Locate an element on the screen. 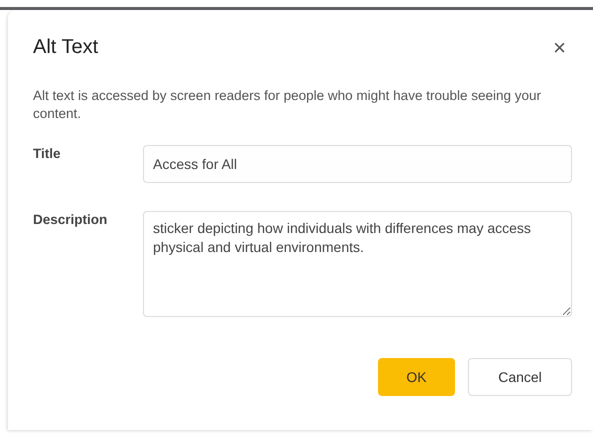 The height and width of the screenshot is (439, 593). close-button: × is located at coordinates (559, 47).